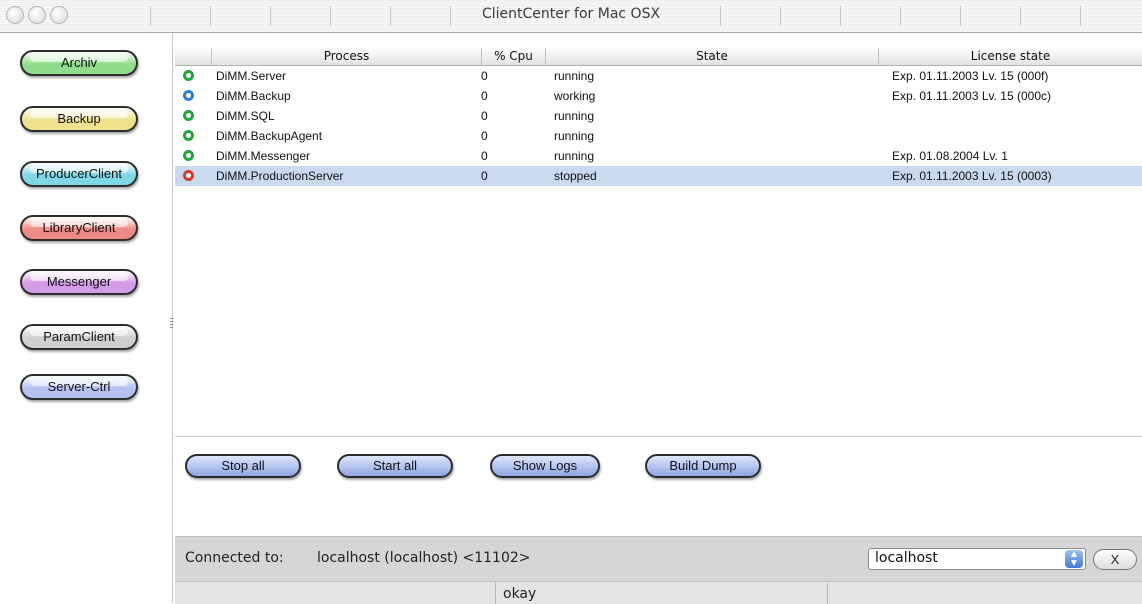  I want to click on header-state: State, so click(711, 56).